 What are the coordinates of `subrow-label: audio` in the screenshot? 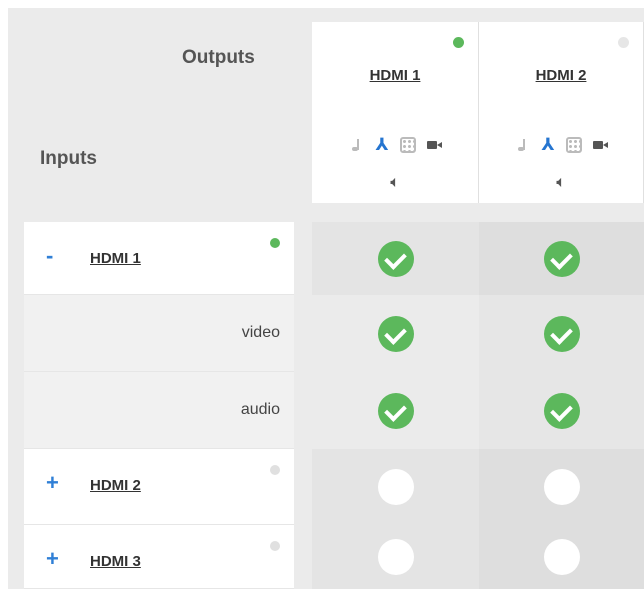 It's located at (260, 409).